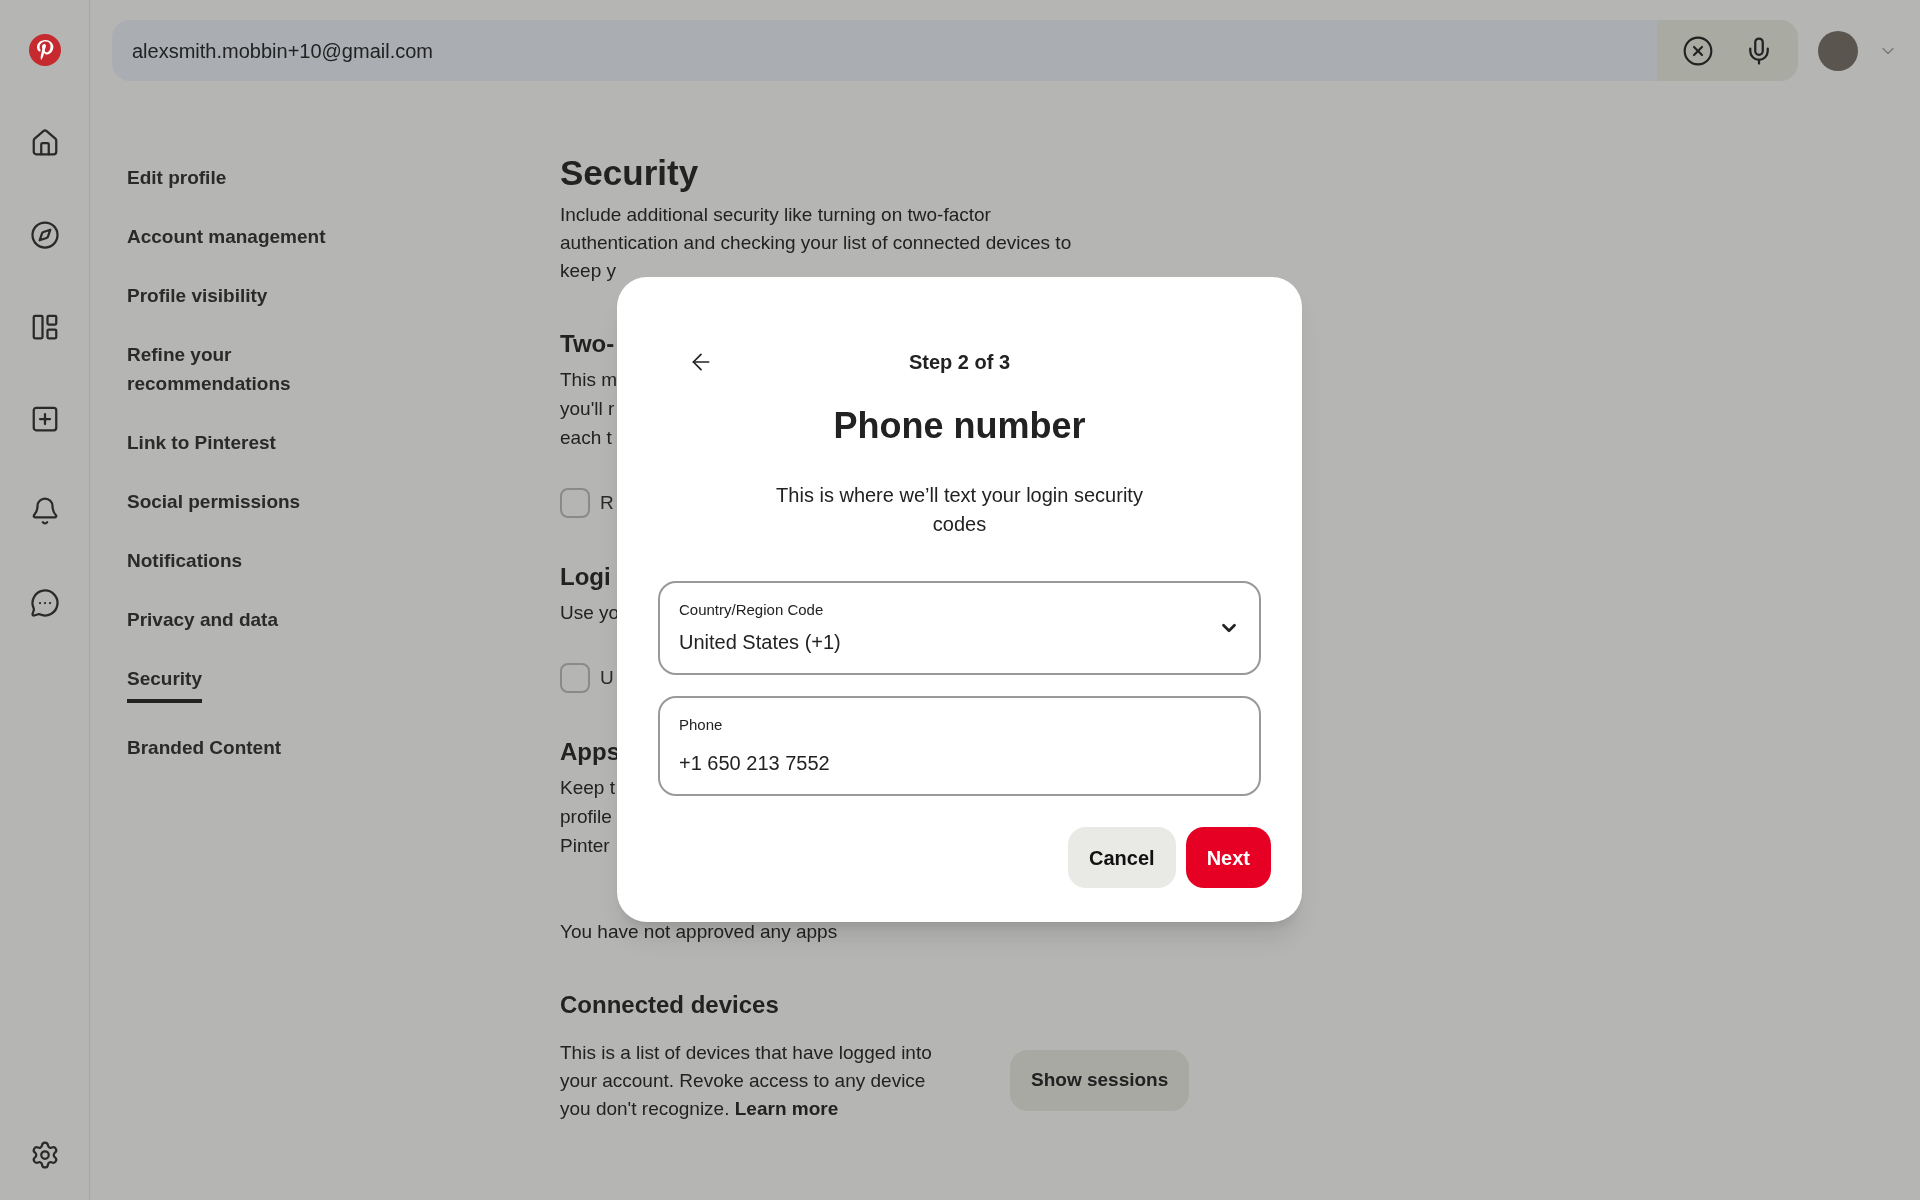 The image size is (1920, 1200). I want to click on clear-icon, so click(1697, 50).